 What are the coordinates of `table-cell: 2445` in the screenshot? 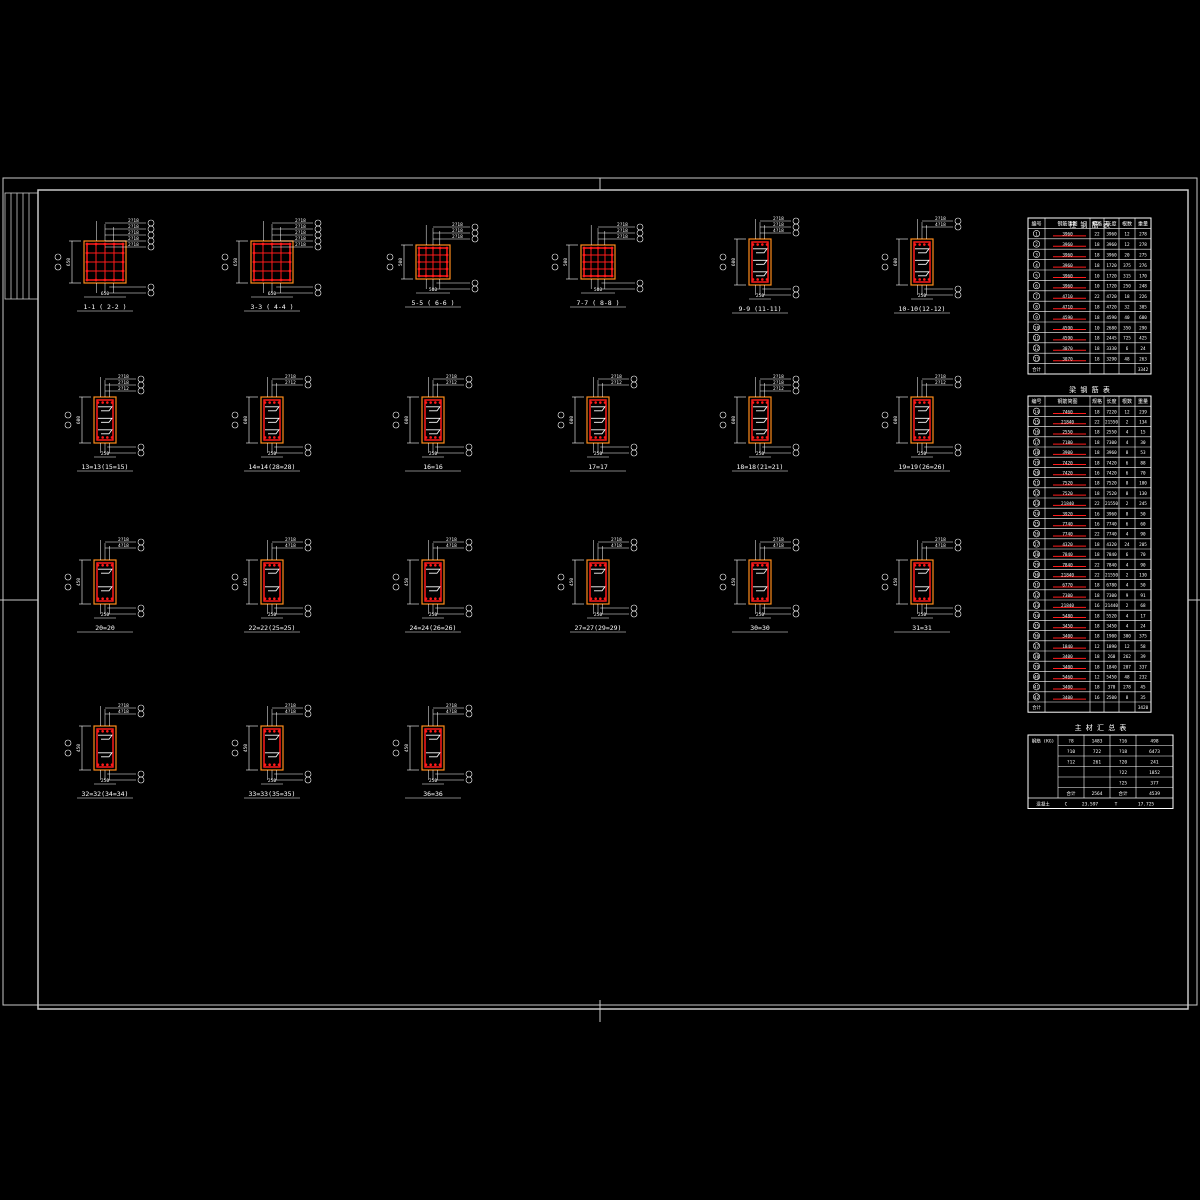 It's located at (1111, 339).